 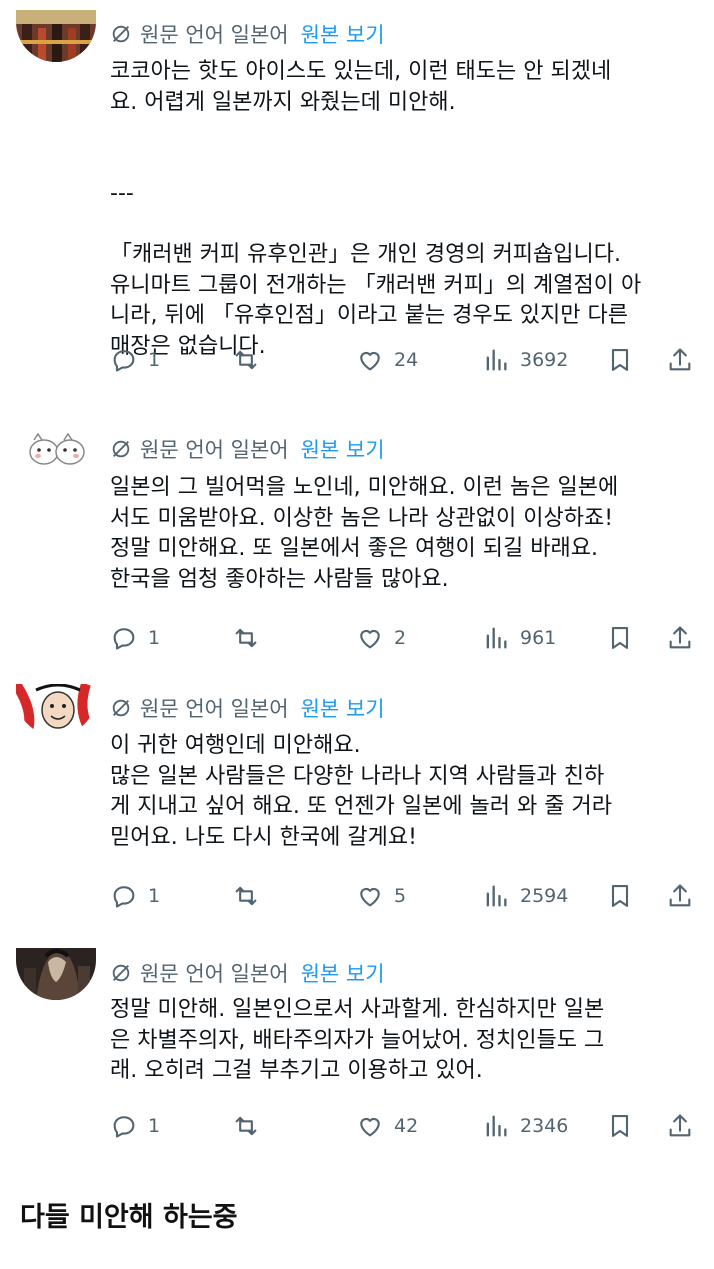 What do you see at coordinates (129, 1217) in the screenshot?
I see `footer-caption: 다들 미안해 하는중` at bounding box center [129, 1217].